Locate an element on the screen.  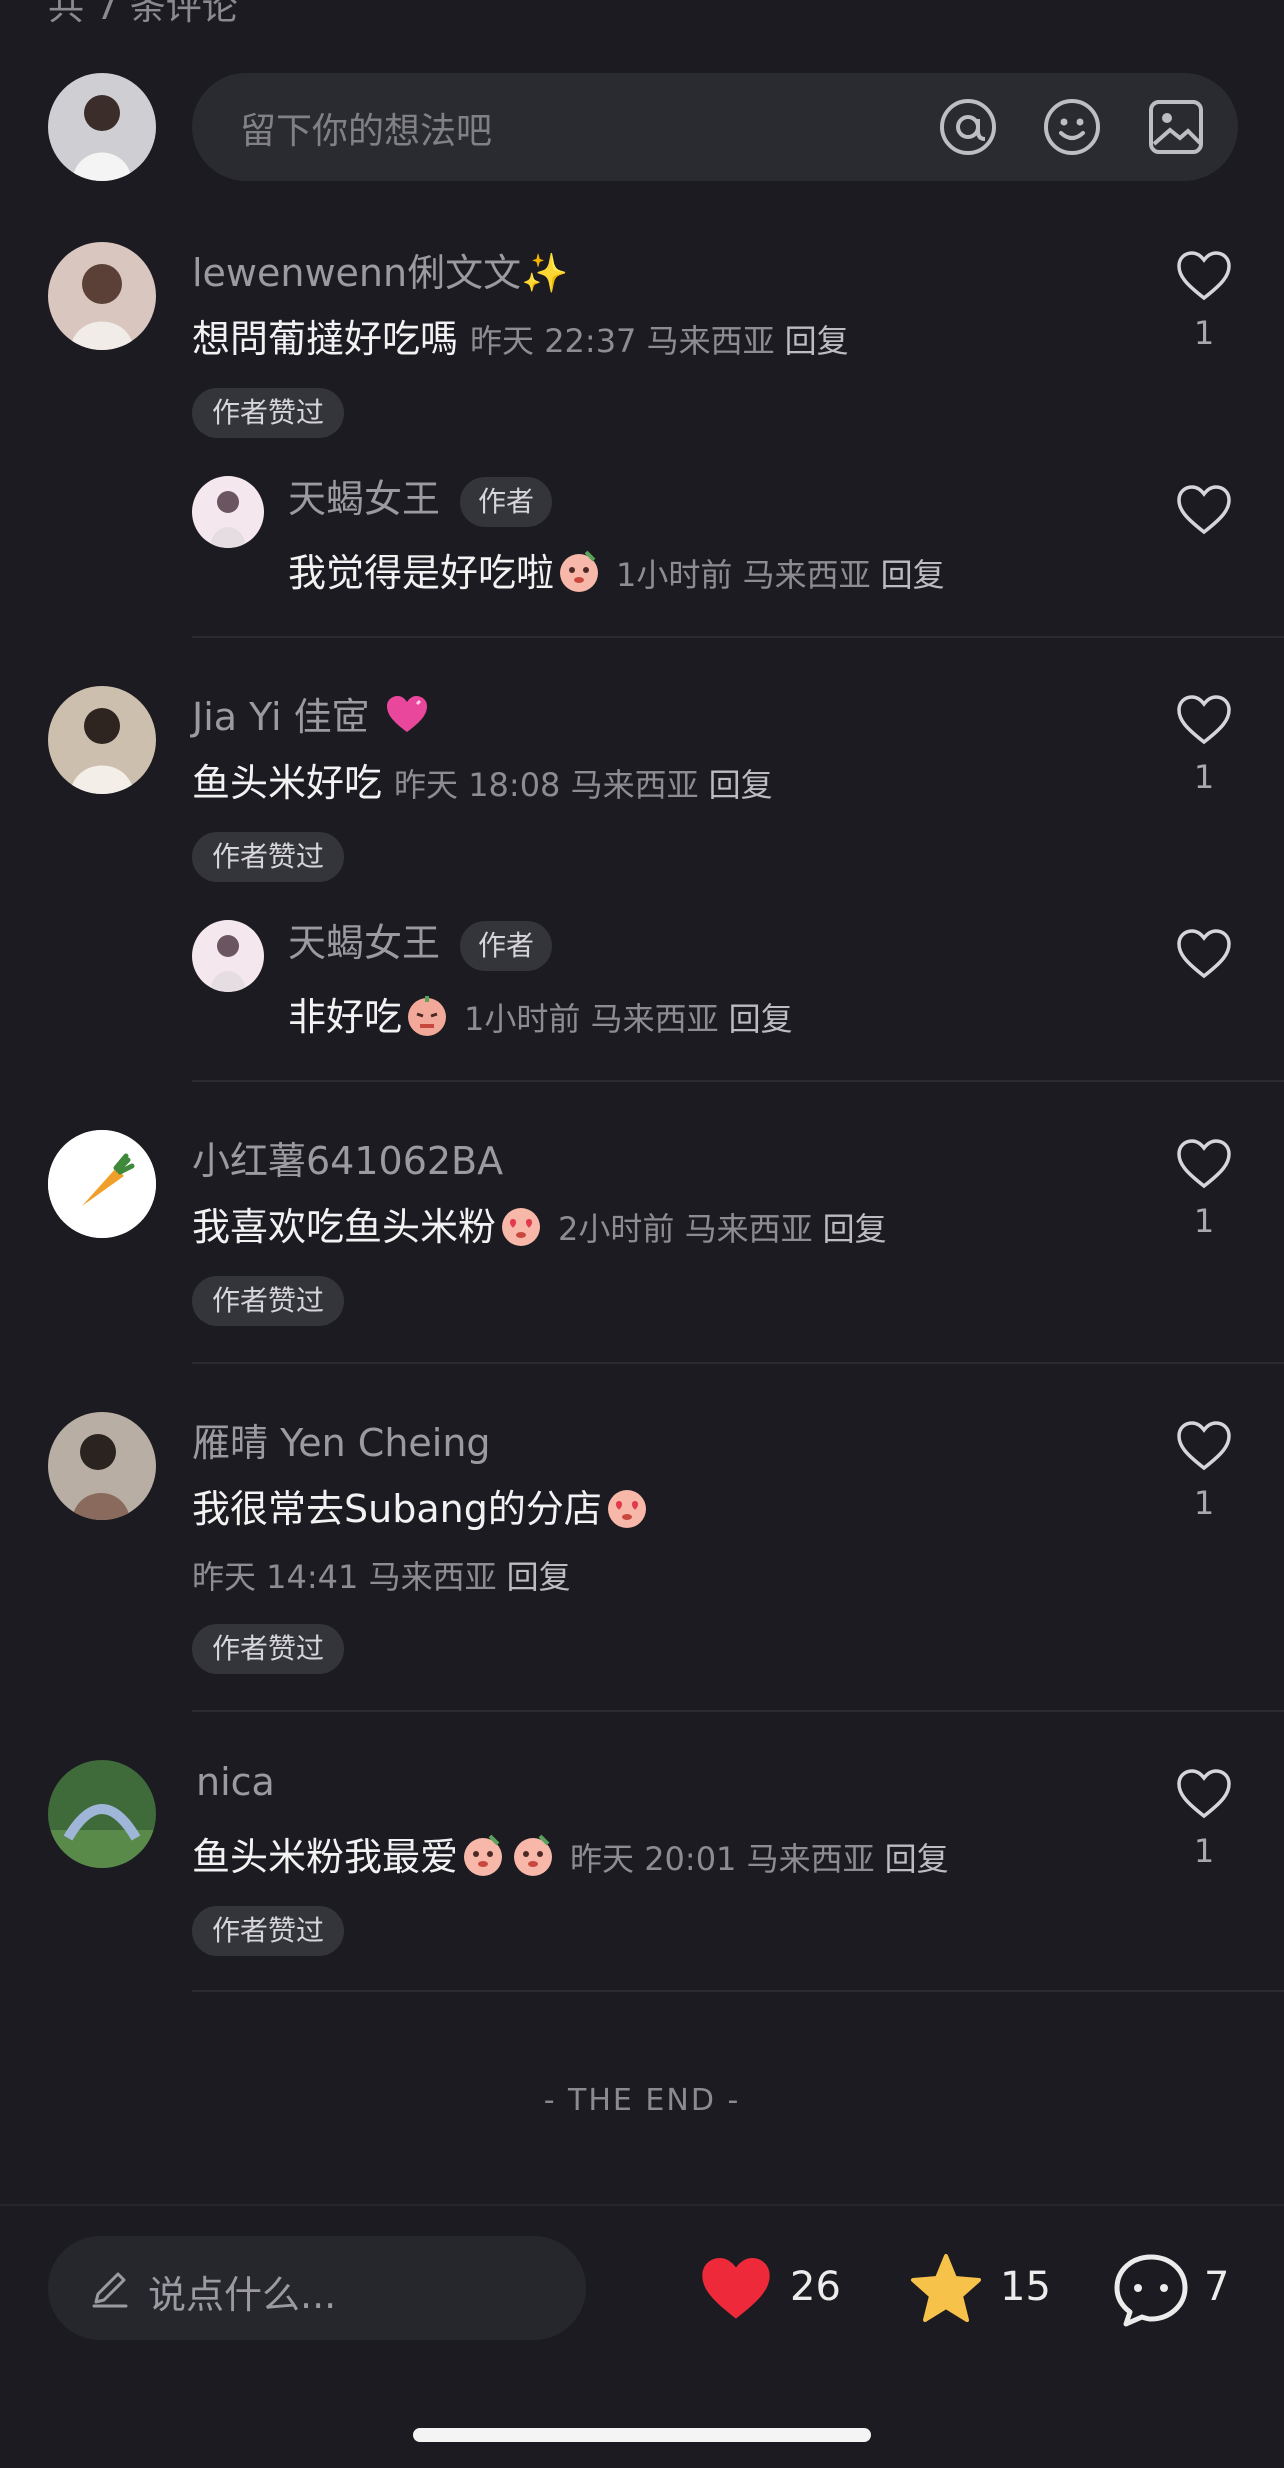
comment-body: 鱼头米粉我最爱 is located at coordinates (325, 1857).